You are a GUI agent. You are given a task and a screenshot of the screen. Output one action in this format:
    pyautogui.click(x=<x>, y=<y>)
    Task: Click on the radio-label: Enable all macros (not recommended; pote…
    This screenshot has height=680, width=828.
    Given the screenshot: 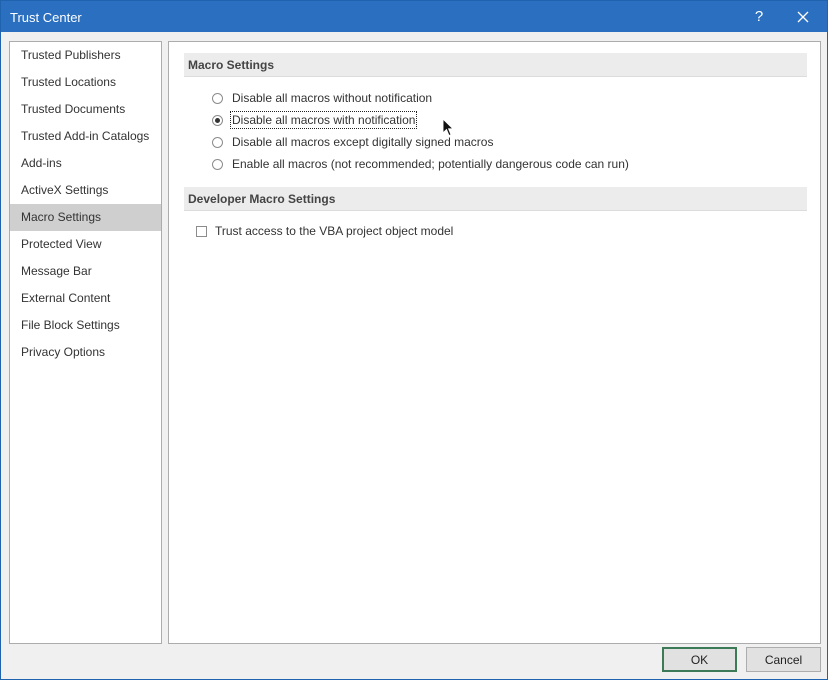 What is the action you would take?
    pyautogui.click(x=430, y=164)
    